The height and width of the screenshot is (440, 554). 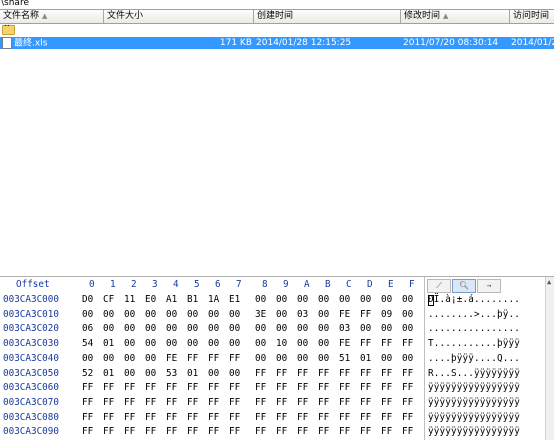 What do you see at coordinates (277, 27) in the screenshot?
I see `list-item-parent: ..` at bounding box center [277, 27].